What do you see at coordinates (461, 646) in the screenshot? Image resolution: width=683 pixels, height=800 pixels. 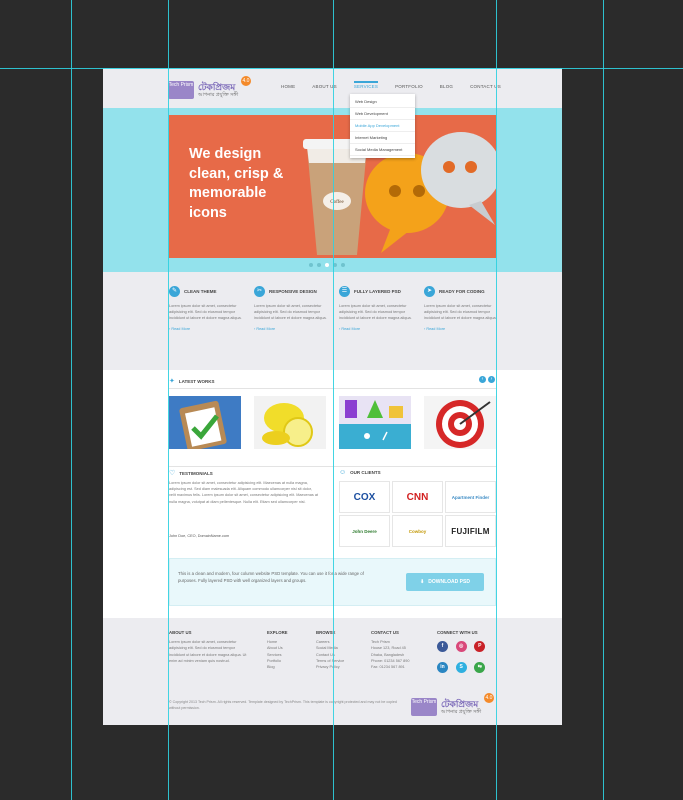 I see `dribbble-icon: ◎` at bounding box center [461, 646].